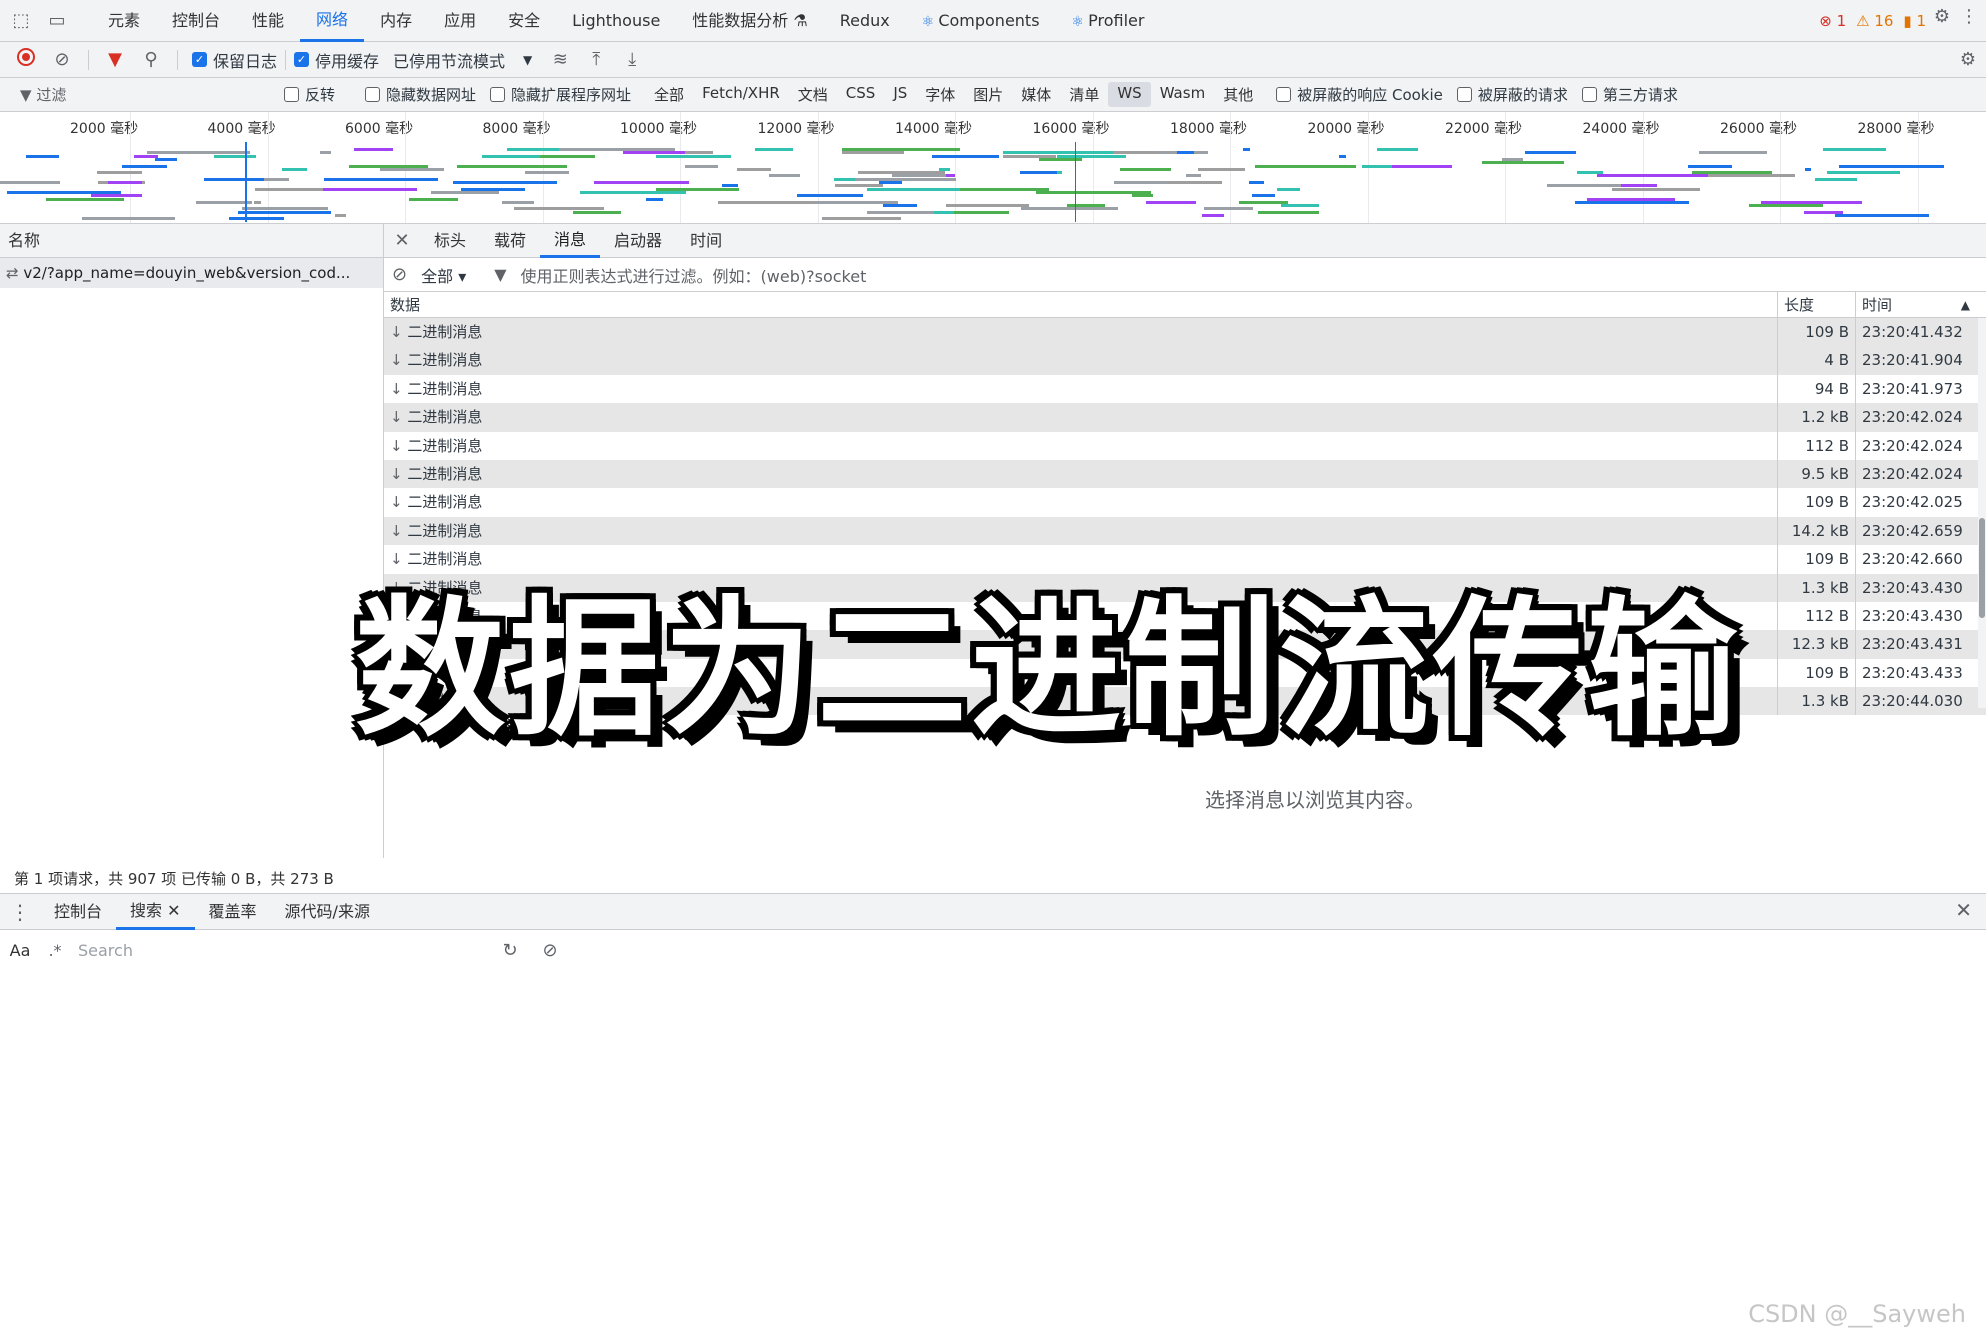 This screenshot has width=1986, height=1336. What do you see at coordinates (988, 94) in the screenshot?
I see `type-filter-6: 图片` at bounding box center [988, 94].